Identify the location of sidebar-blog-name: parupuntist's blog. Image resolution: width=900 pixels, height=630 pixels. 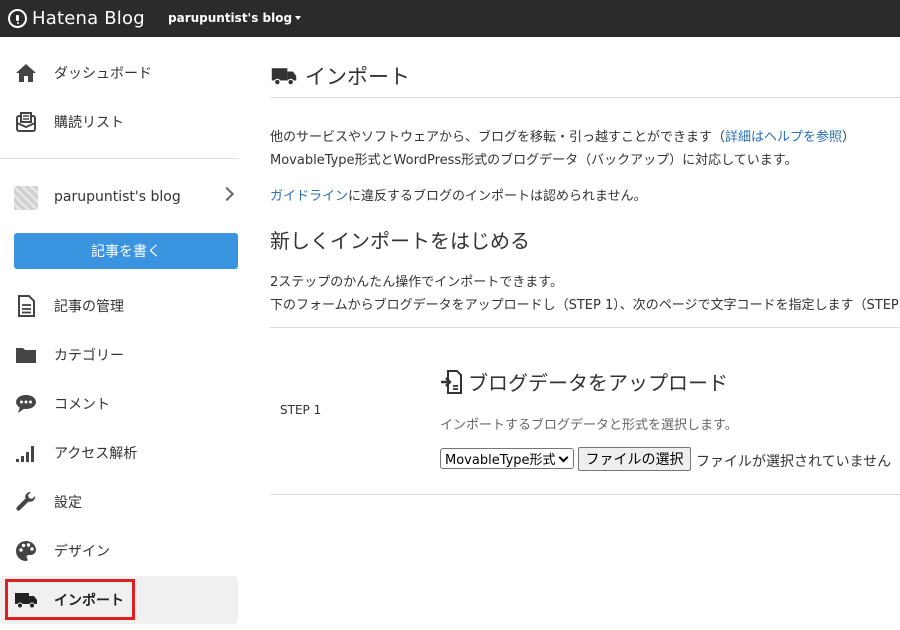
(117, 197).